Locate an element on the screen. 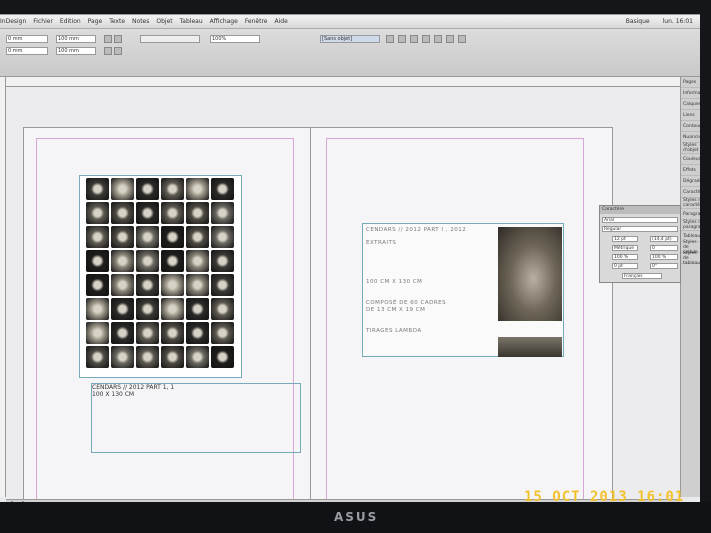  shear-icon is located at coordinates (108, 51).